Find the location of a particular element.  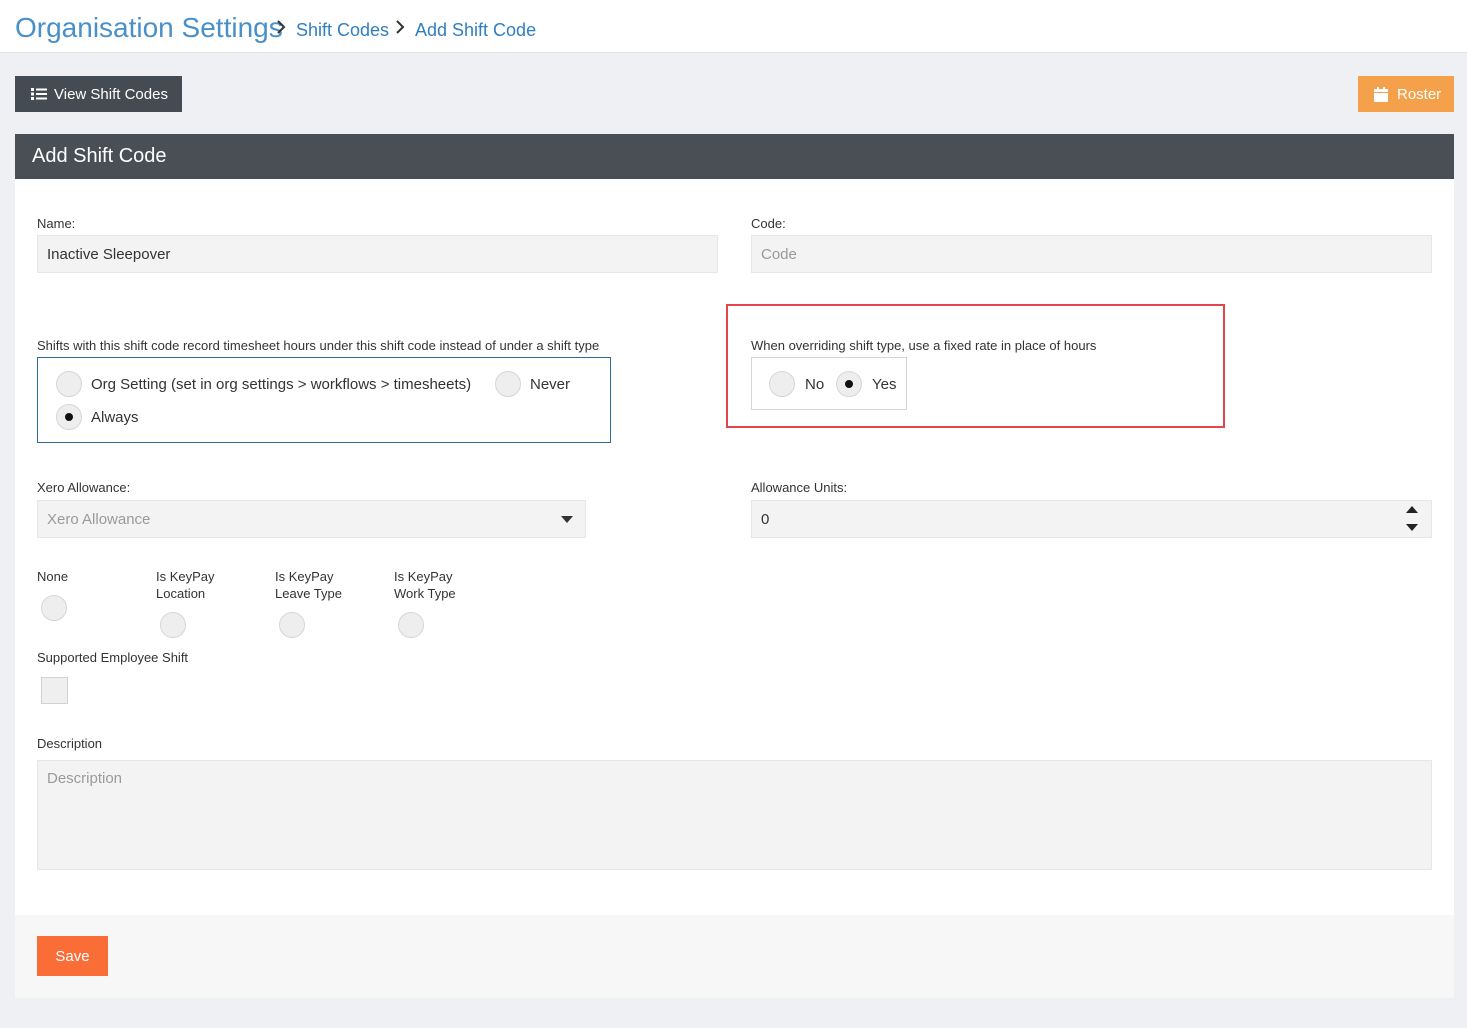

xero-allowance-select: Xero Allowance is located at coordinates (311, 519).